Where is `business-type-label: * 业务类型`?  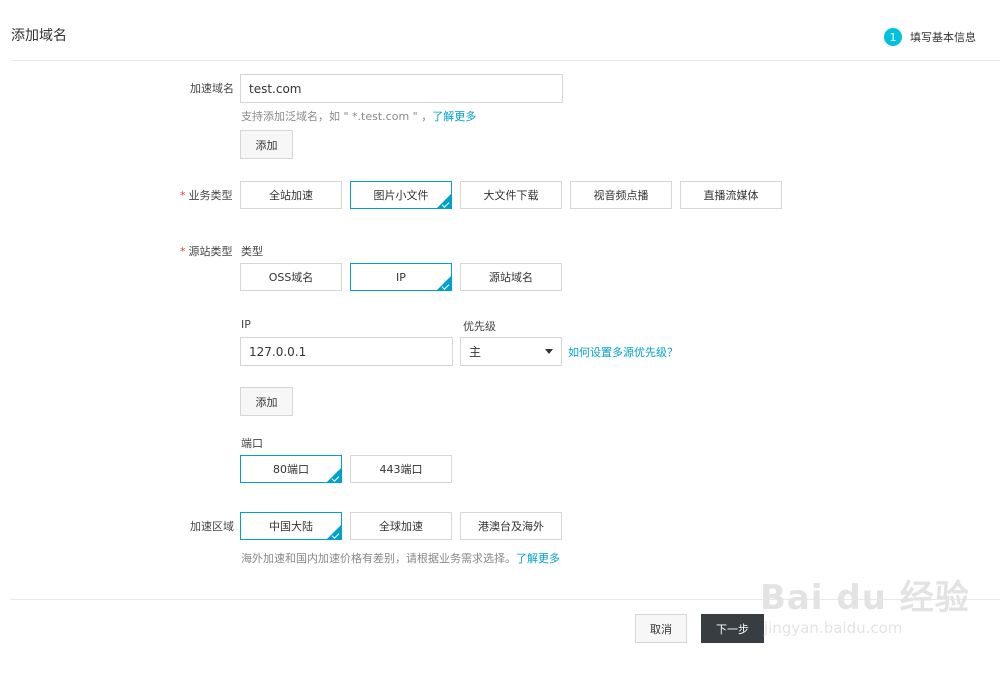 business-type-label: * 业务类型 is located at coordinates (206, 195).